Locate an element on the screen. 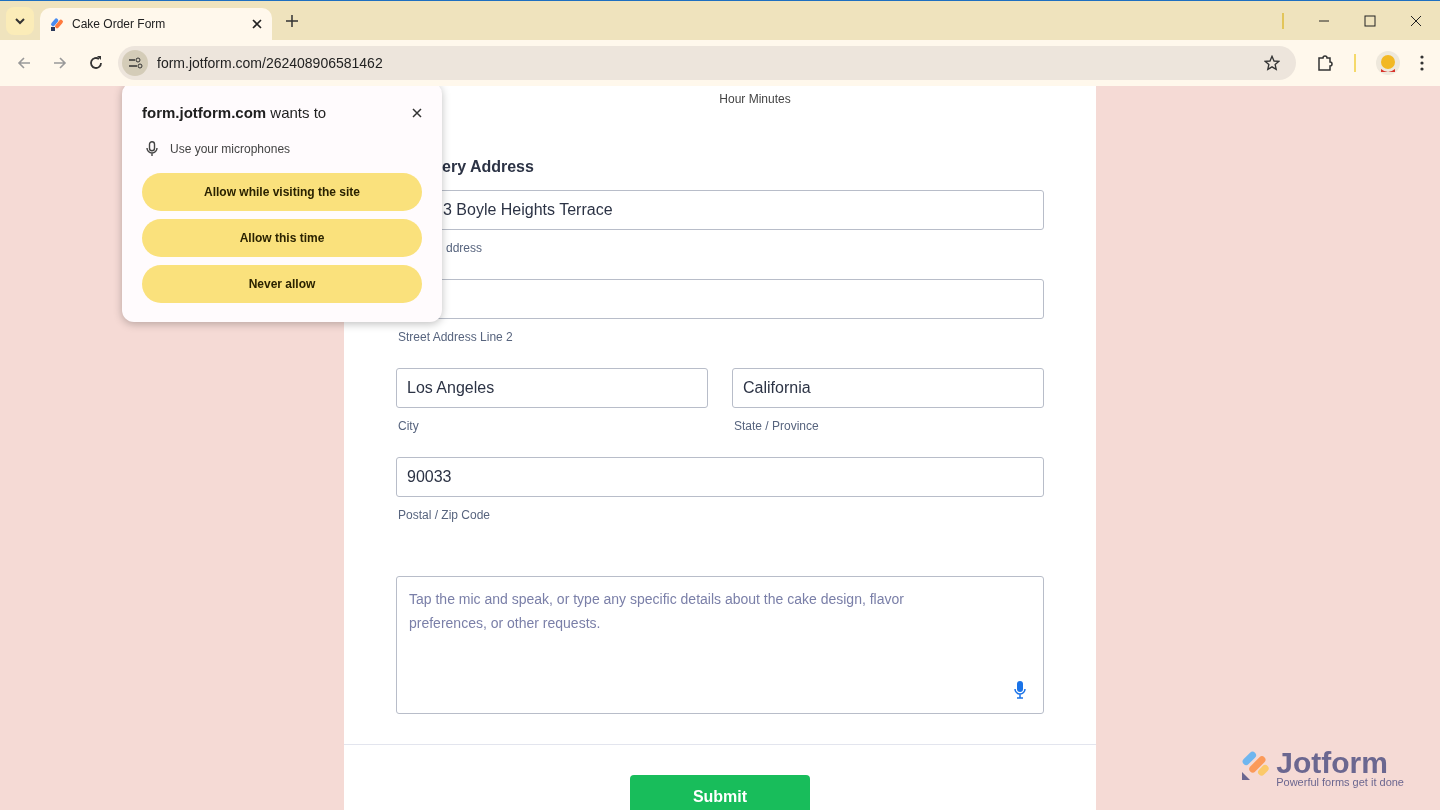 The height and width of the screenshot is (810, 1440). field-sublabel: ddress is located at coordinates (464, 248).